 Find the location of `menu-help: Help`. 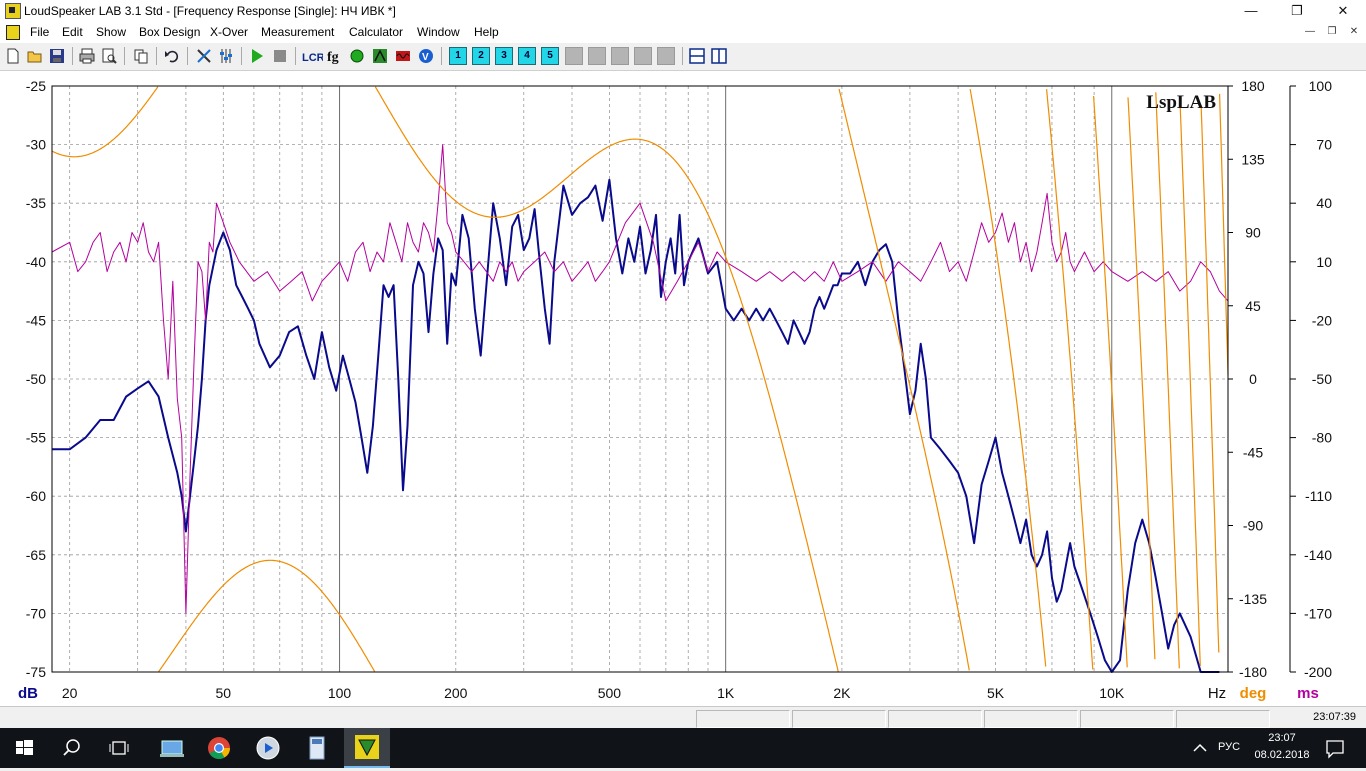

menu-help: Help is located at coordinates (486, 32).